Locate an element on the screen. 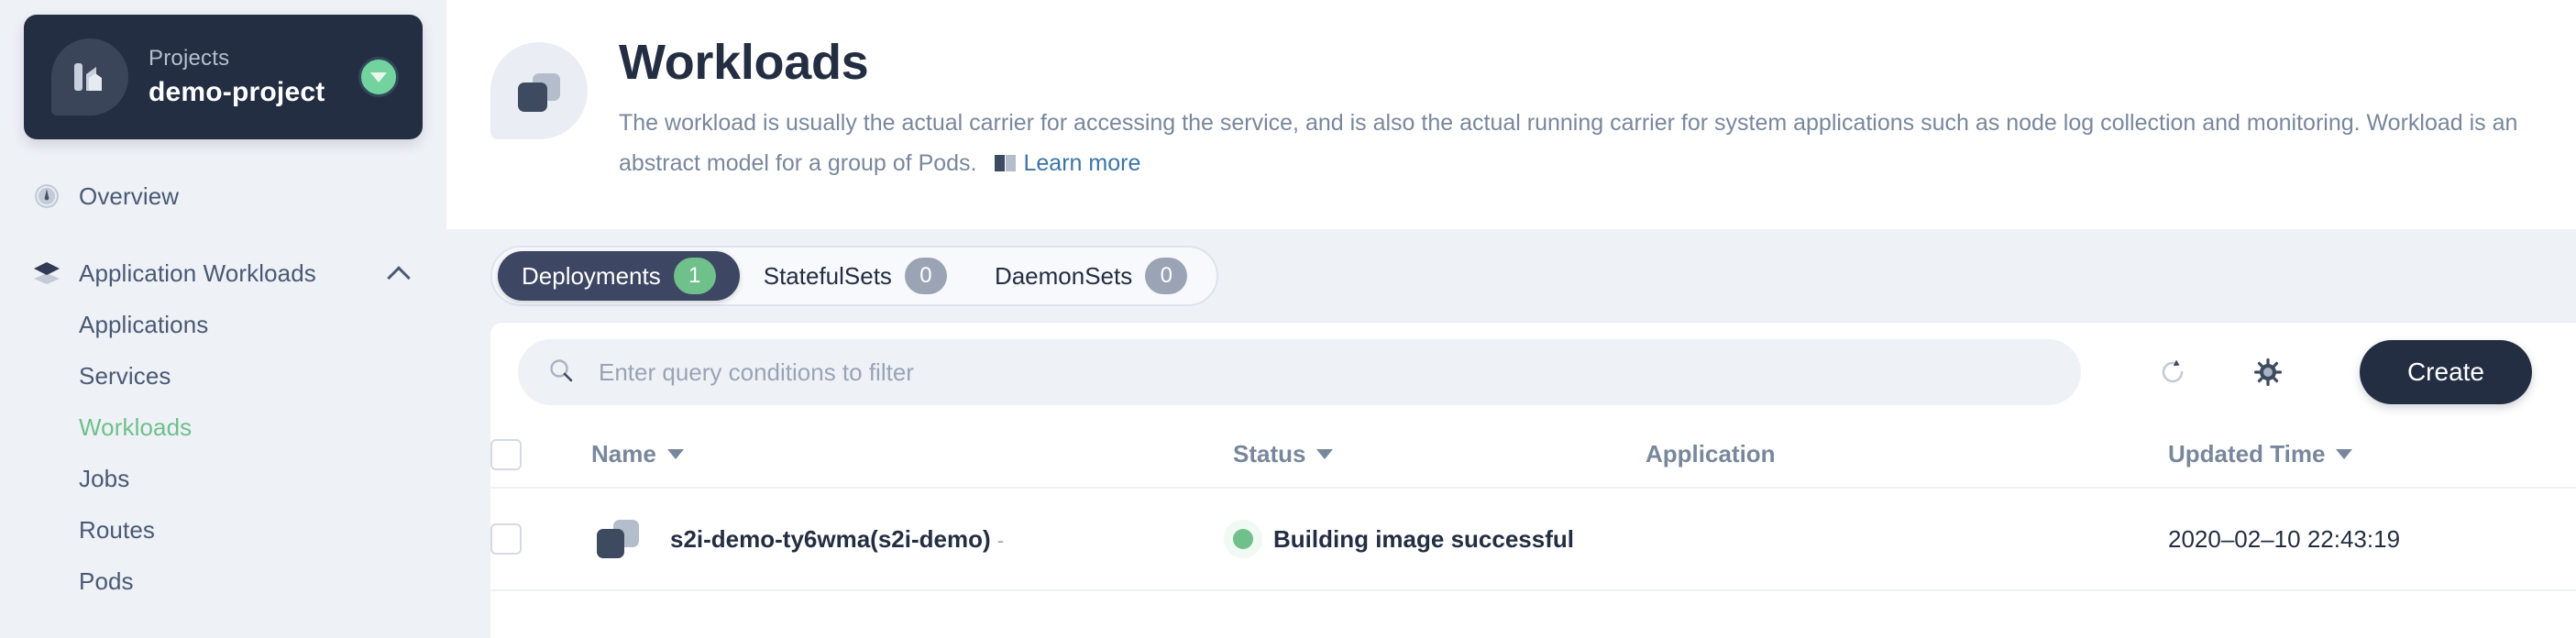 The width and height of the screenshot is (2576, 638). layers-icon is located at coordinates (47, 273).